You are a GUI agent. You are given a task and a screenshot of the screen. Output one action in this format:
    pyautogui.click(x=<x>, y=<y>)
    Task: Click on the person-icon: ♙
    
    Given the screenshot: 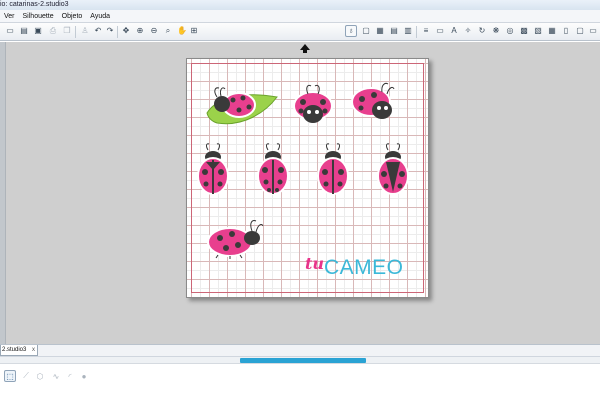 What is the action you would take?
    pyautogui.click(x=85, y=31)
    